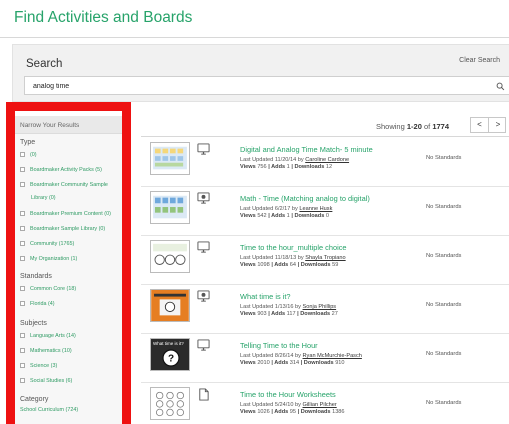 This screenshot has height=424, width=509. Describe the element at coordinates (320, 307) in the screenshot. I see `author-link: Sonja Phillips` at that location.